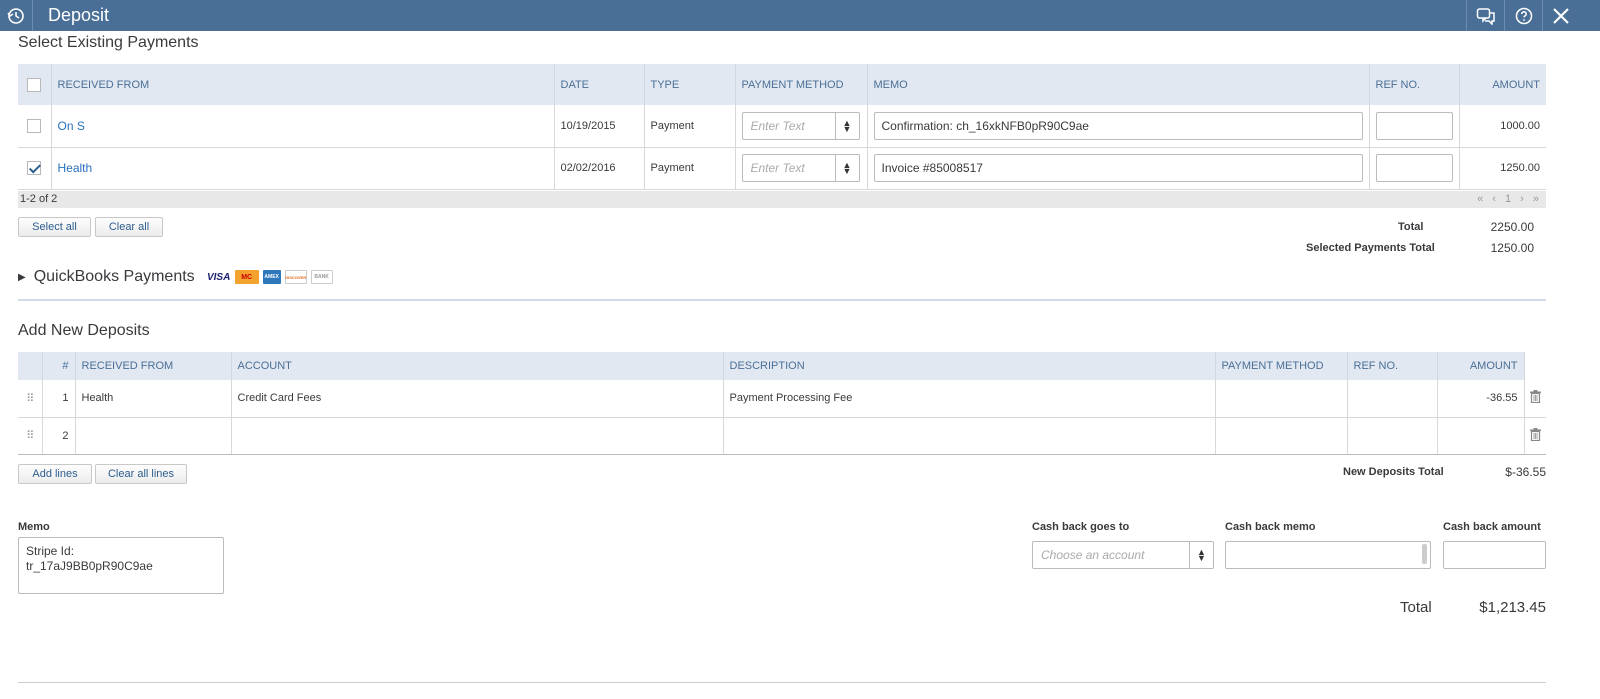 This screenshot has height=699, width=1600. What do you see at coordinates (218, 277) in the screenshot?
I see `visa-icon: VISA` at bounding box center [218, 277].